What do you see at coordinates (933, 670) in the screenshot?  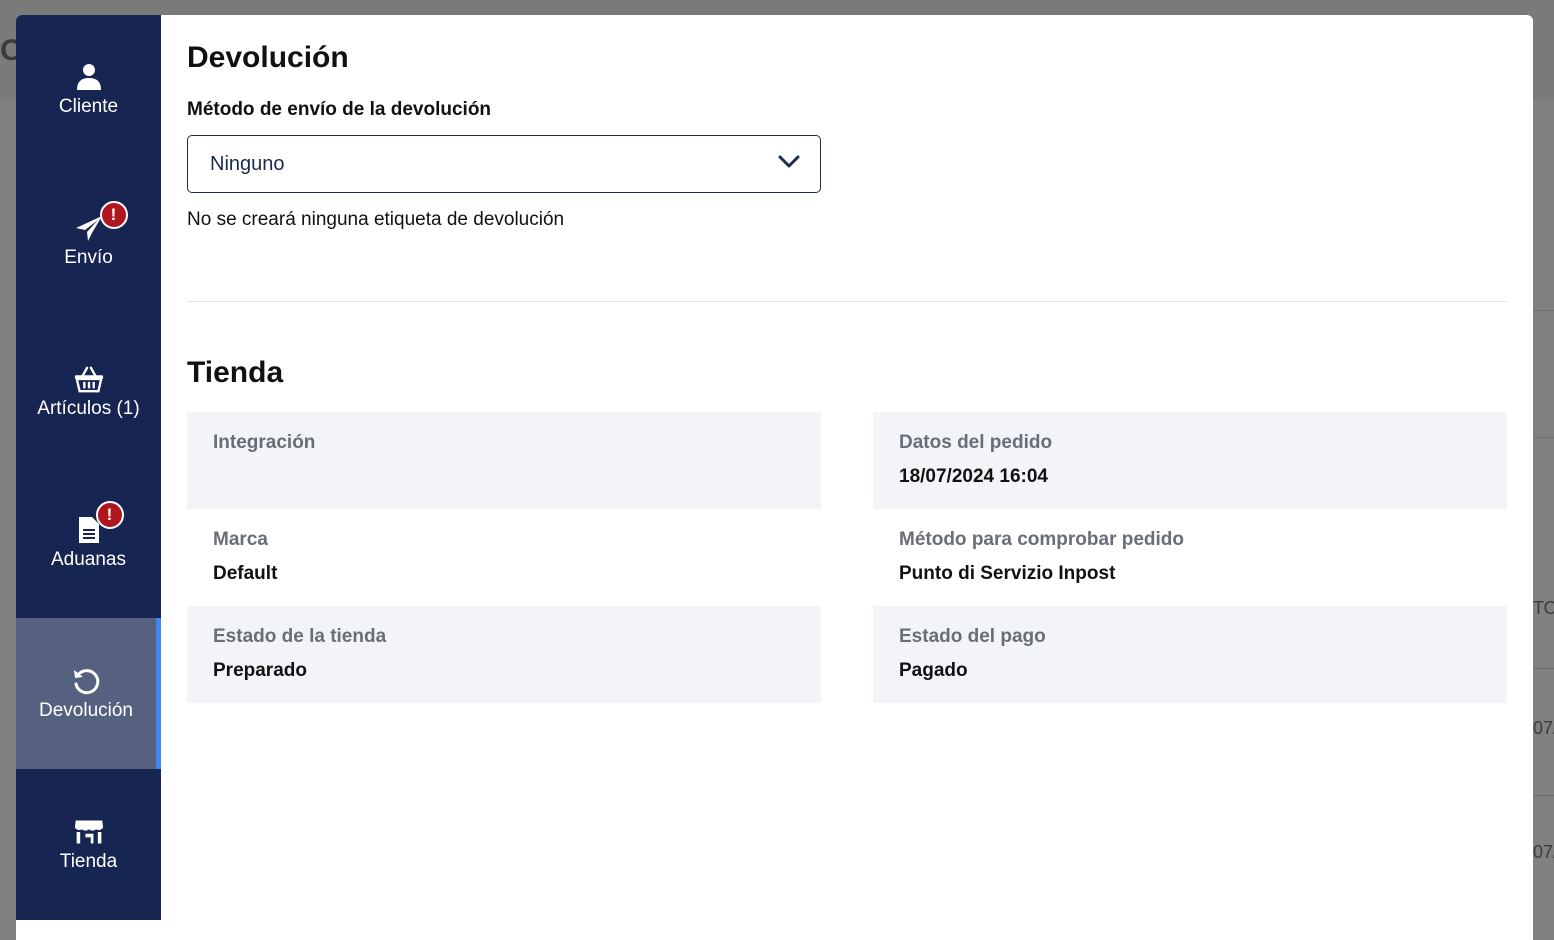 I see `info-value: Pagado` at bounding box center [933, 670].